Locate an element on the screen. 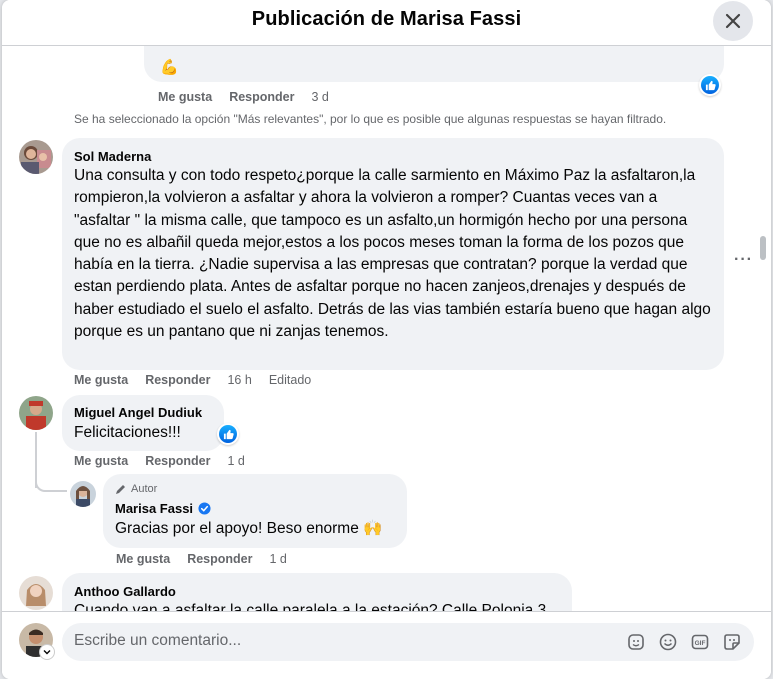 The width and height of the screenshot is (773, 679). dialog-header: Publicación de Marisa Fassi is located at coordinates (386, 23).